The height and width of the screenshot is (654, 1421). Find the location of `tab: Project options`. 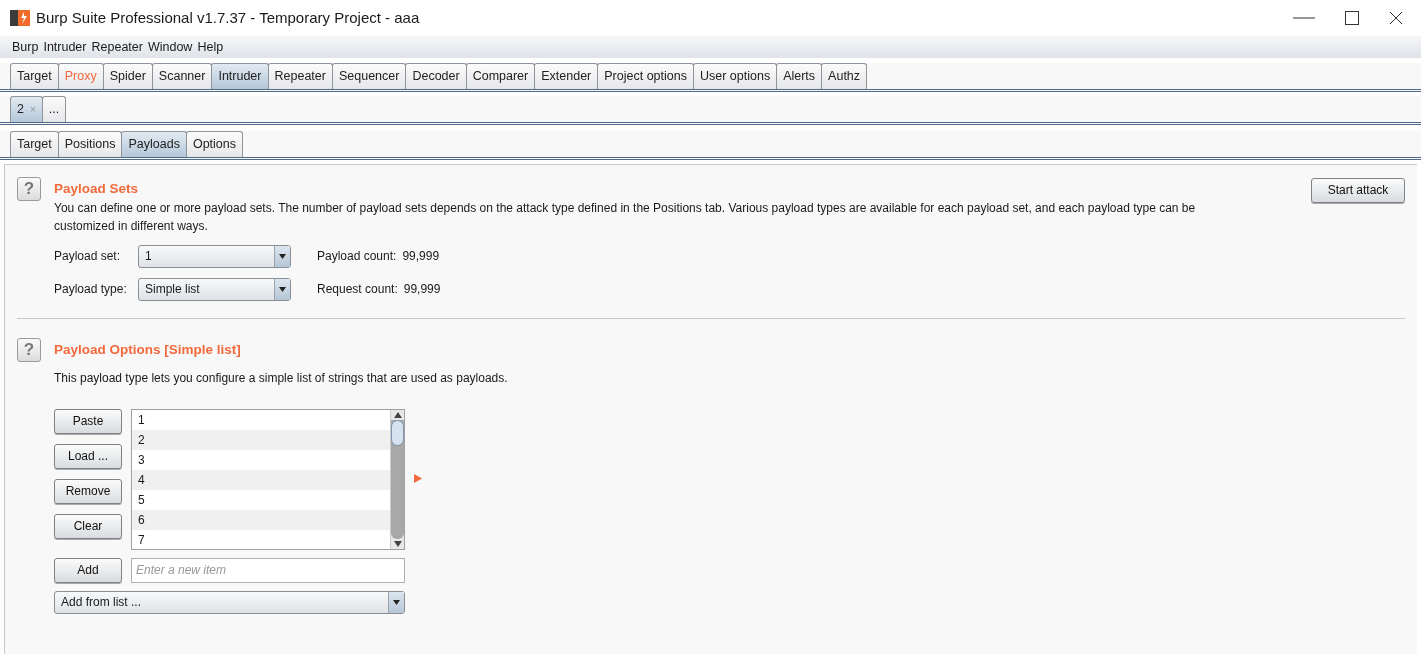

tab: Project options is located at coordinates (645, 76).